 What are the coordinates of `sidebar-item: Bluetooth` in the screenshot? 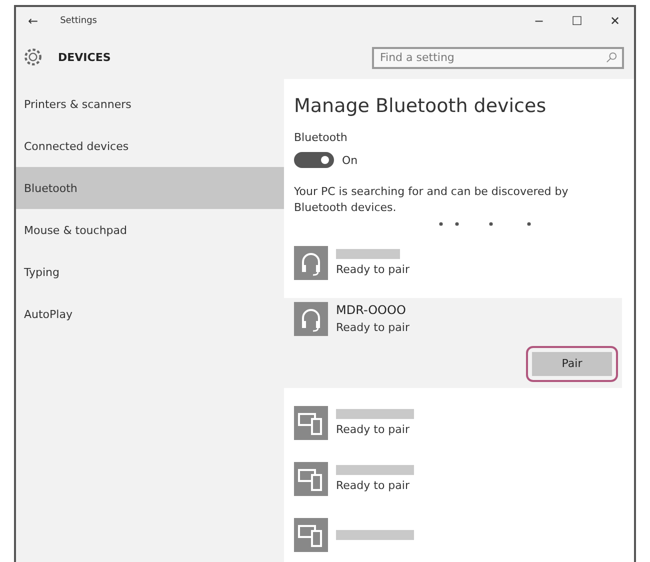 It's located at (150, 188).